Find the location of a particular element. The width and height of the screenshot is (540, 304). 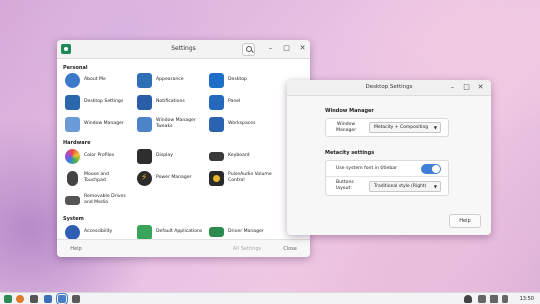

mouse-label-line1: Mouse and is located at coordinates (97, 175).